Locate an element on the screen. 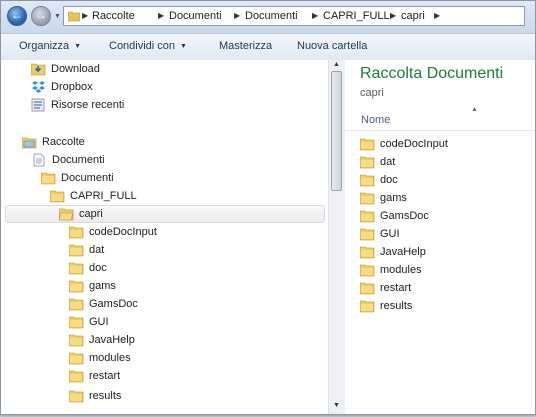 The width and height of the screenshot is (536, 417). library-subtitle: capri is located at coordinates (372, 93).